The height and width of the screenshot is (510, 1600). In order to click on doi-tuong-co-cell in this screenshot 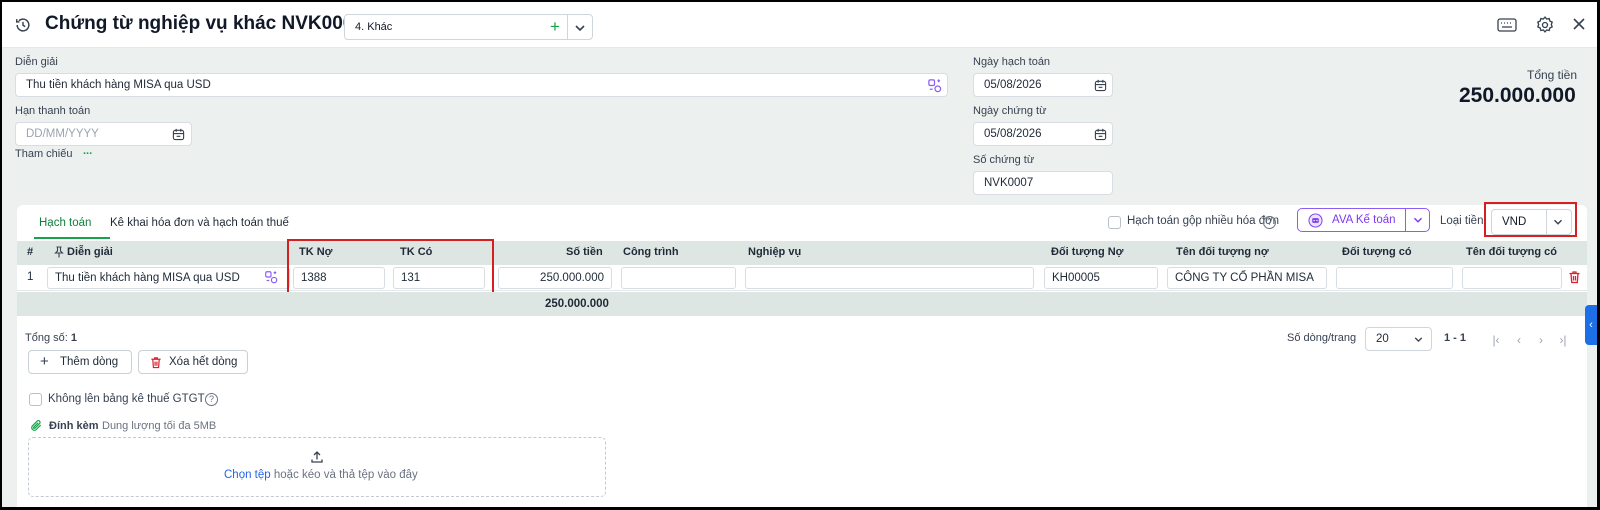, I will do `click(1394, 278)`.